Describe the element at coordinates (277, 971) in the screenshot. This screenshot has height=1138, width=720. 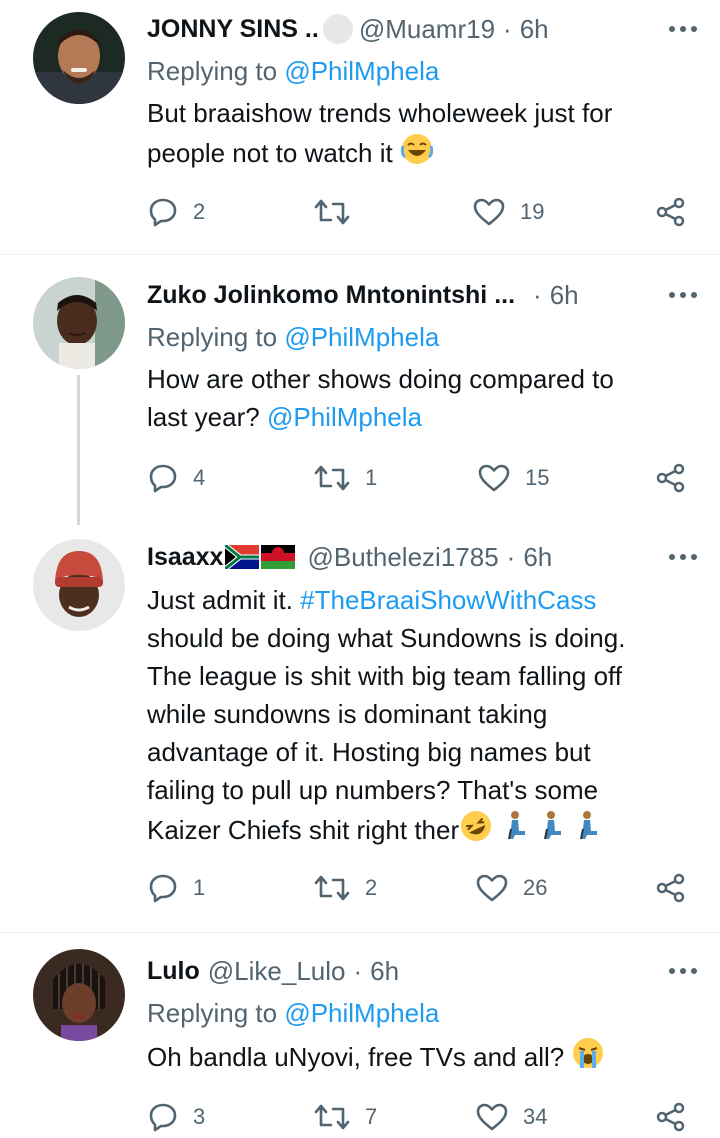
I see `user-handle: @Like_Lulo` at that location.